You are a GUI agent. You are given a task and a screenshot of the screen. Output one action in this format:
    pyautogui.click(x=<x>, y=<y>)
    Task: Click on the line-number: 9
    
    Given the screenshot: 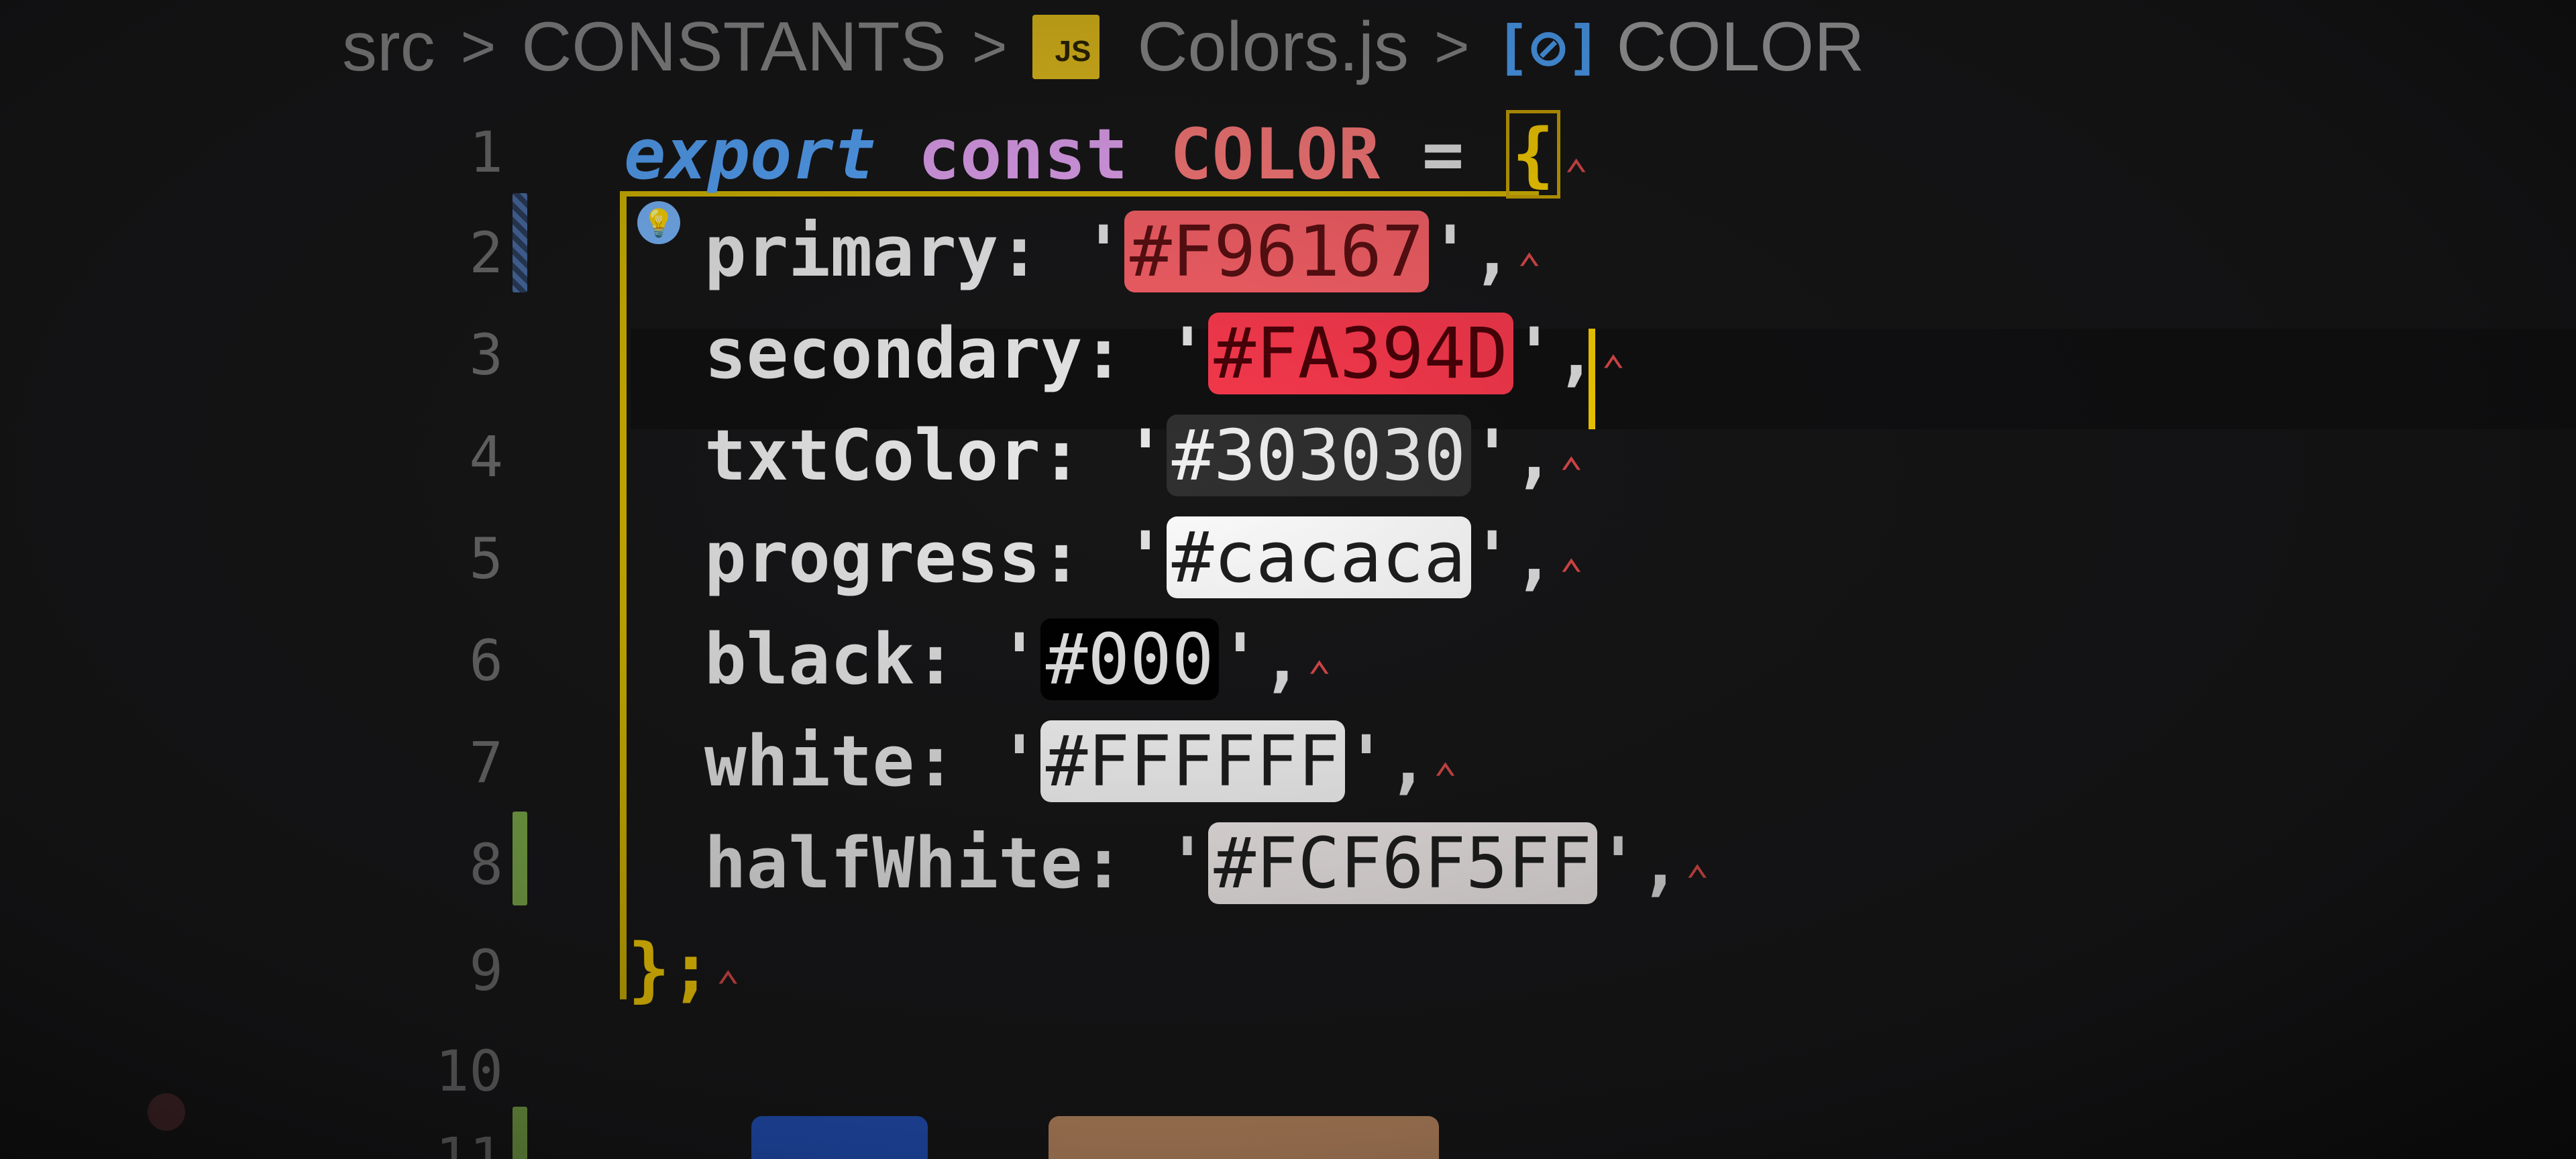 What is the action you would take?
    pyautogui.click(x=486, y=970)
    